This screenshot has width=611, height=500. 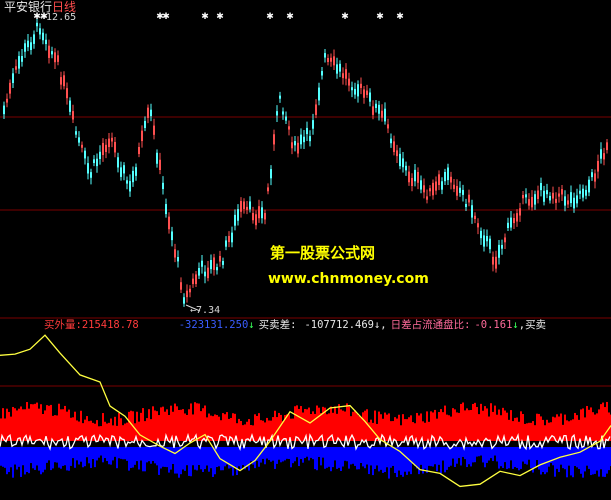 I want to click on buy-out-label: 买外量:, so click(x=63, y=325).